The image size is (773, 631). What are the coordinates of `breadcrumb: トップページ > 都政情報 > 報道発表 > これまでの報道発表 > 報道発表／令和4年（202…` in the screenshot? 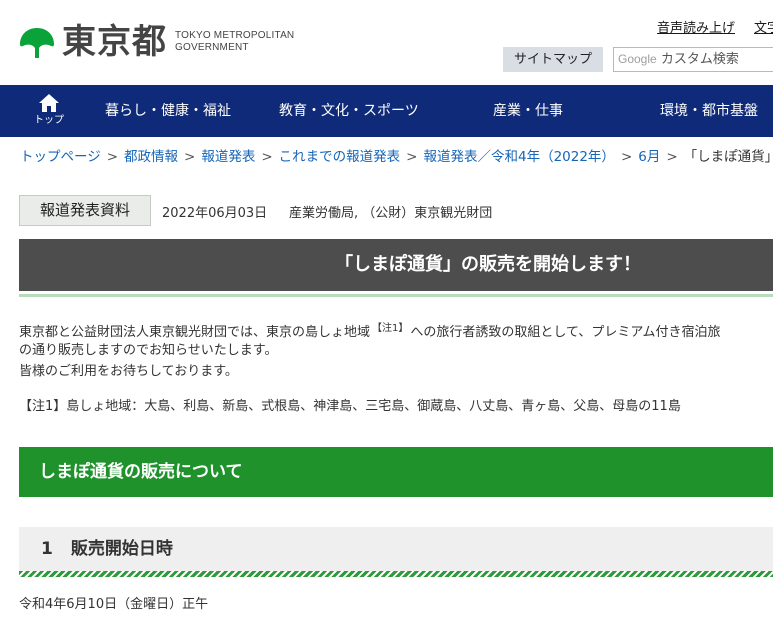 It's located at (396, 155).